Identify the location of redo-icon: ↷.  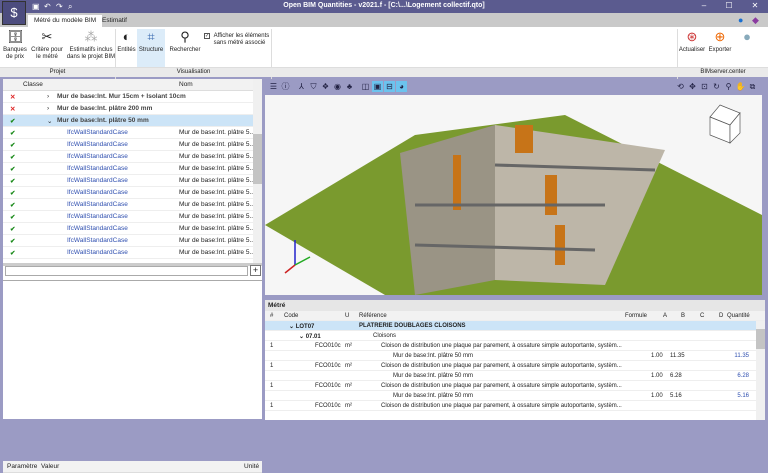
(59, 6).